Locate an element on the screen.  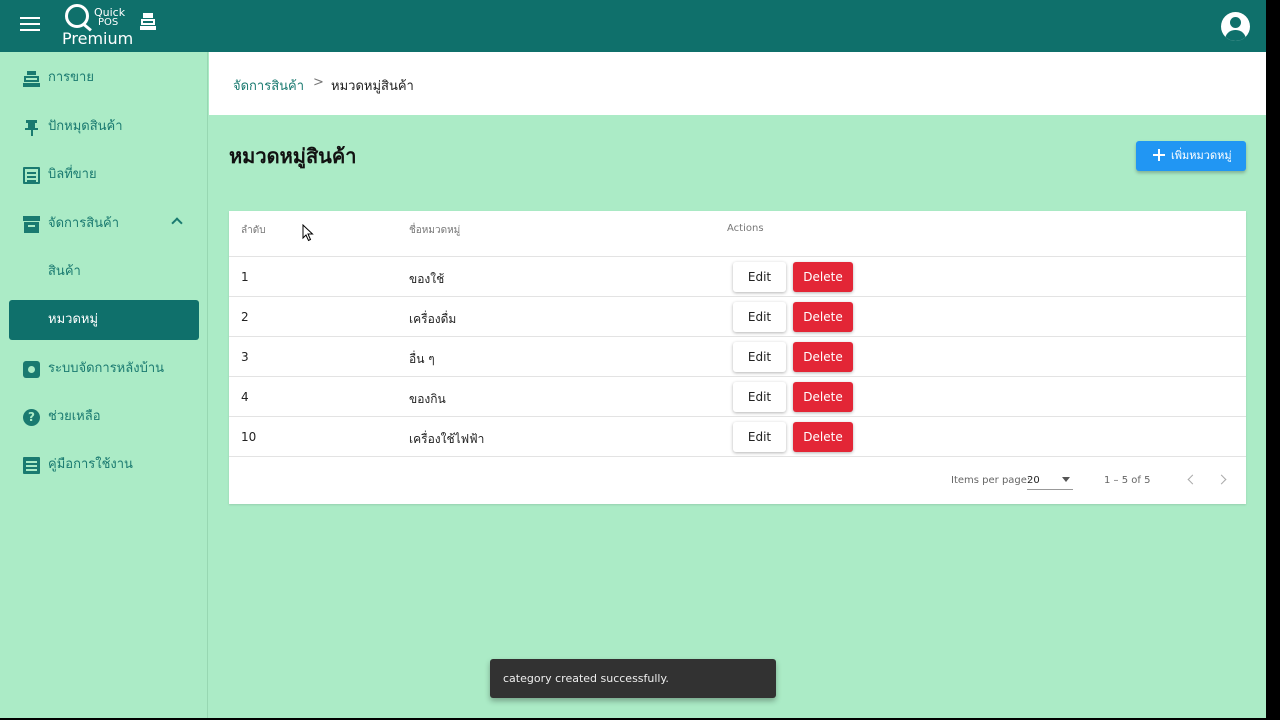
logo-premium-text: Premium is located at coordinates (98, 38).